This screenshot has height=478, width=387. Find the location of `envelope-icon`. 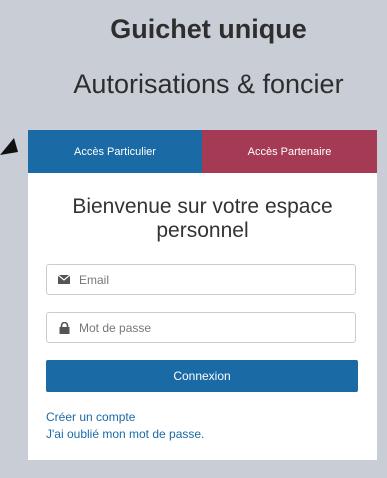

envelope-icon is located at coordinates (64, 280).